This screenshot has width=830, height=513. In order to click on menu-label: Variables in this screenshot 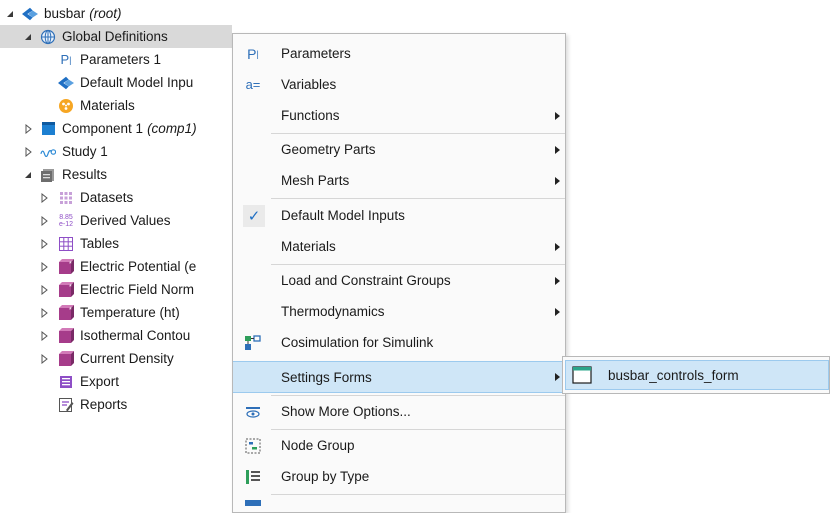, I will do `click(309, 84)`.